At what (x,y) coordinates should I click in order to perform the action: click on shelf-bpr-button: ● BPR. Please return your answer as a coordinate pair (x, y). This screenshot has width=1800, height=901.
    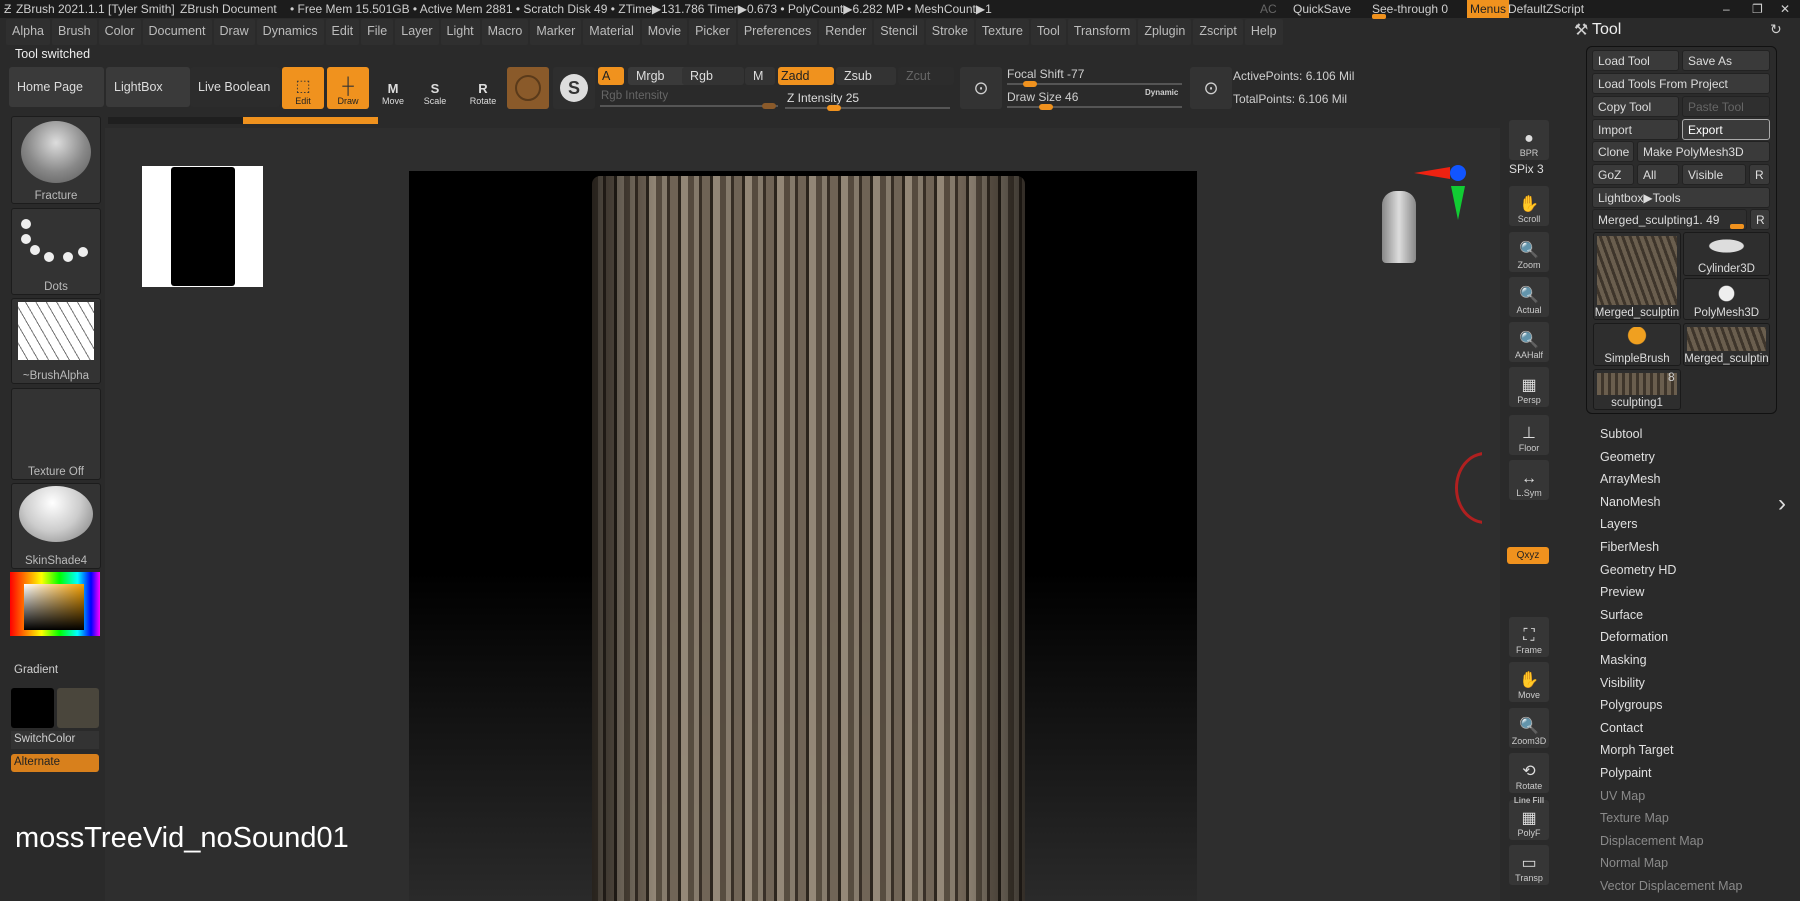
    Looking at the image, I should click on (1529, 140).